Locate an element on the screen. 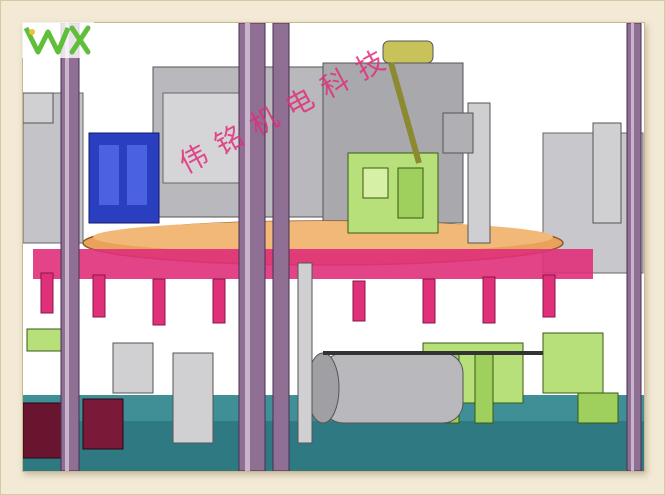  fixture-ring is located at coordinates (313, 264).